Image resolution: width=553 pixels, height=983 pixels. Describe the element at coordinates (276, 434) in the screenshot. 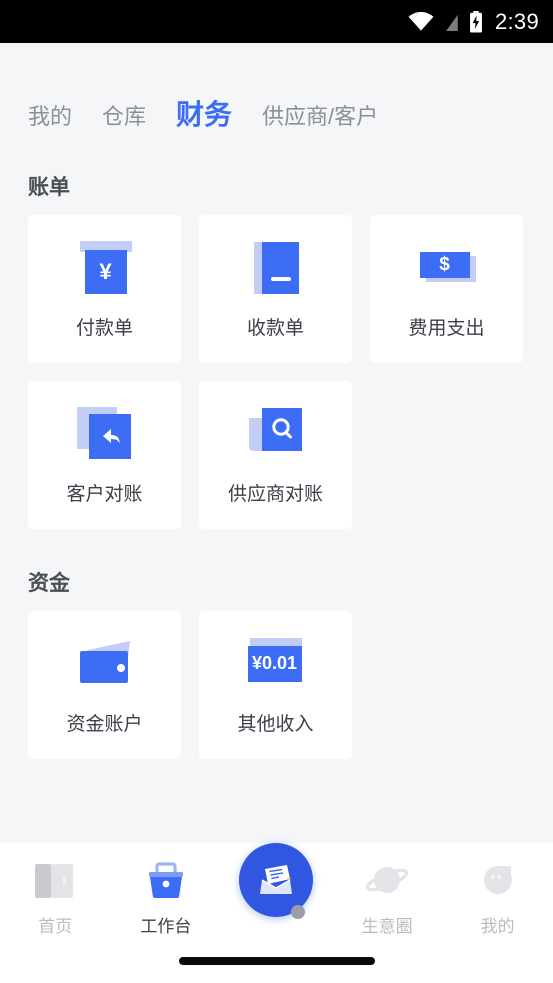

I see `supplier-reconciliation-icon` at that location.